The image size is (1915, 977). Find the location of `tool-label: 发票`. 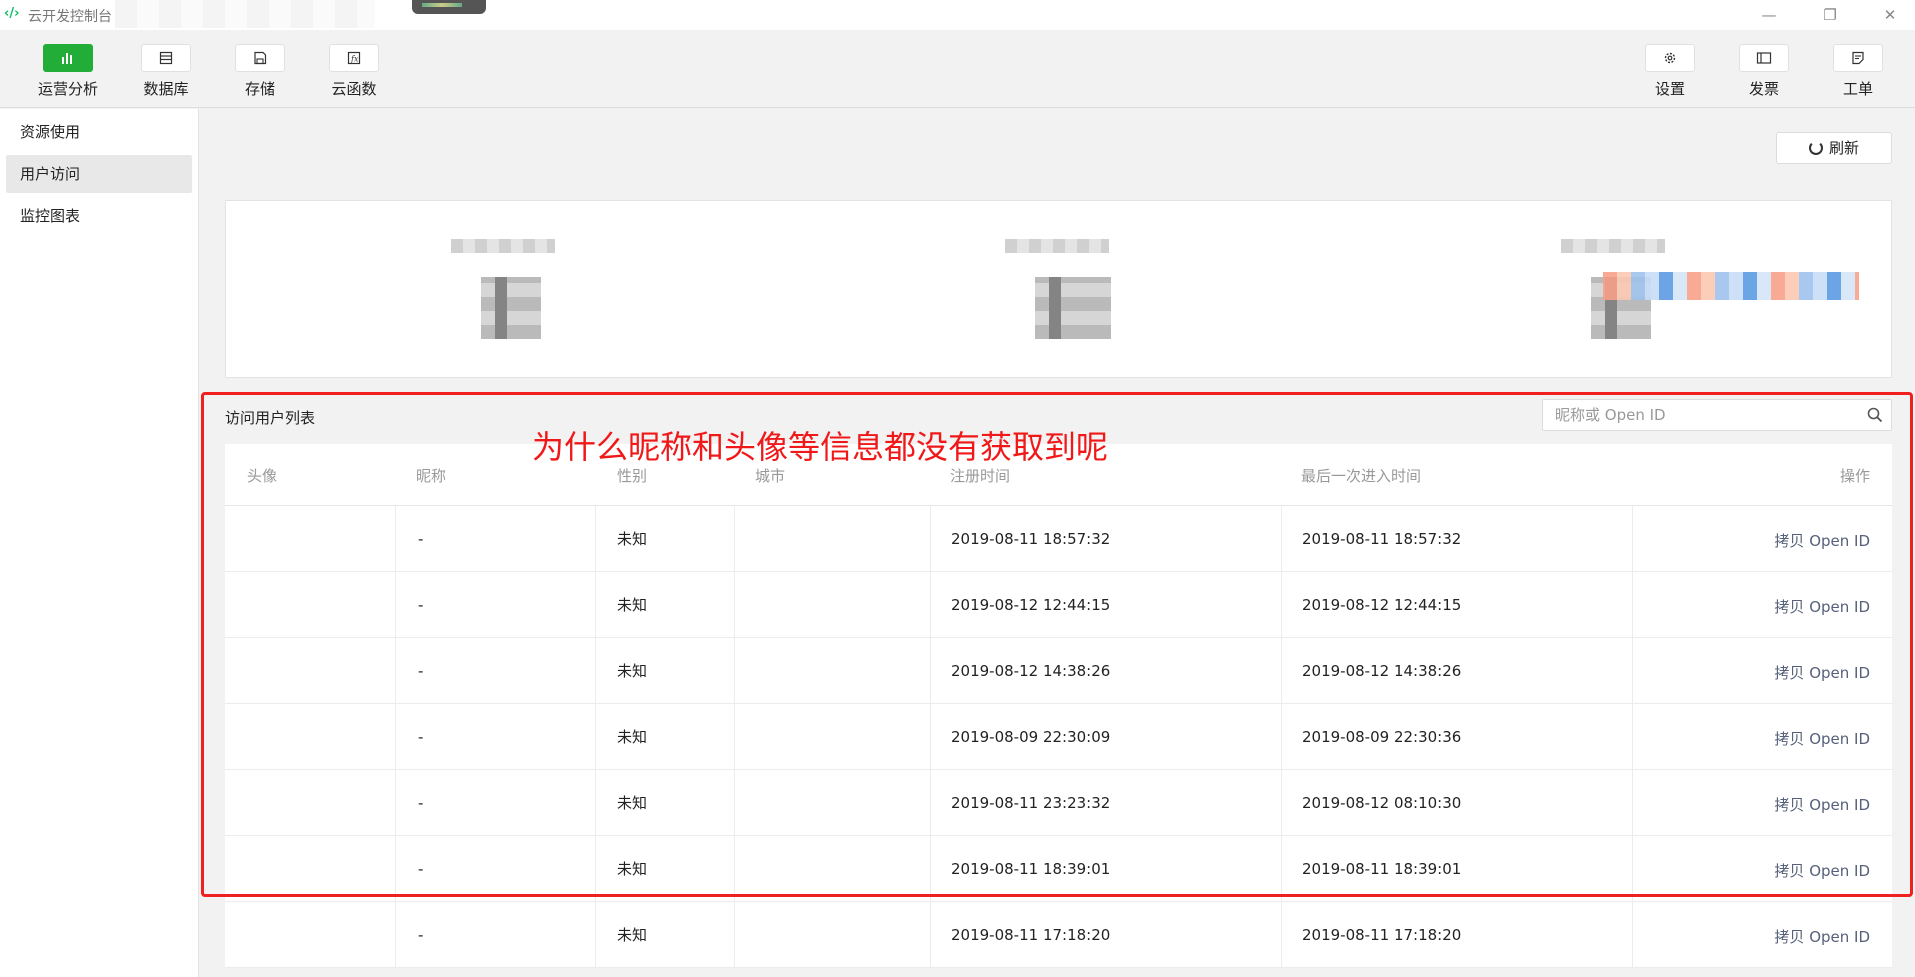

tool-label: 发票 is located at coordinates (1763, 89).